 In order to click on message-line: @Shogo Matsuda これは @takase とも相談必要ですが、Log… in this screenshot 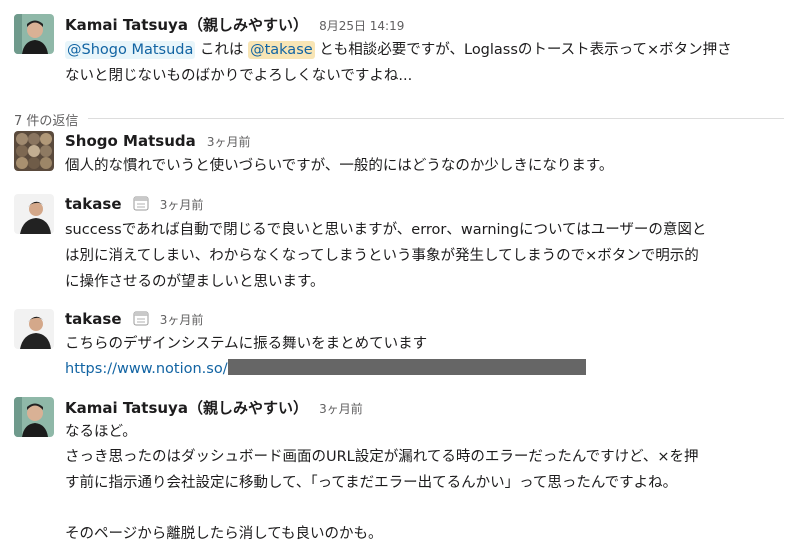, I will do `click(398, 50)`.